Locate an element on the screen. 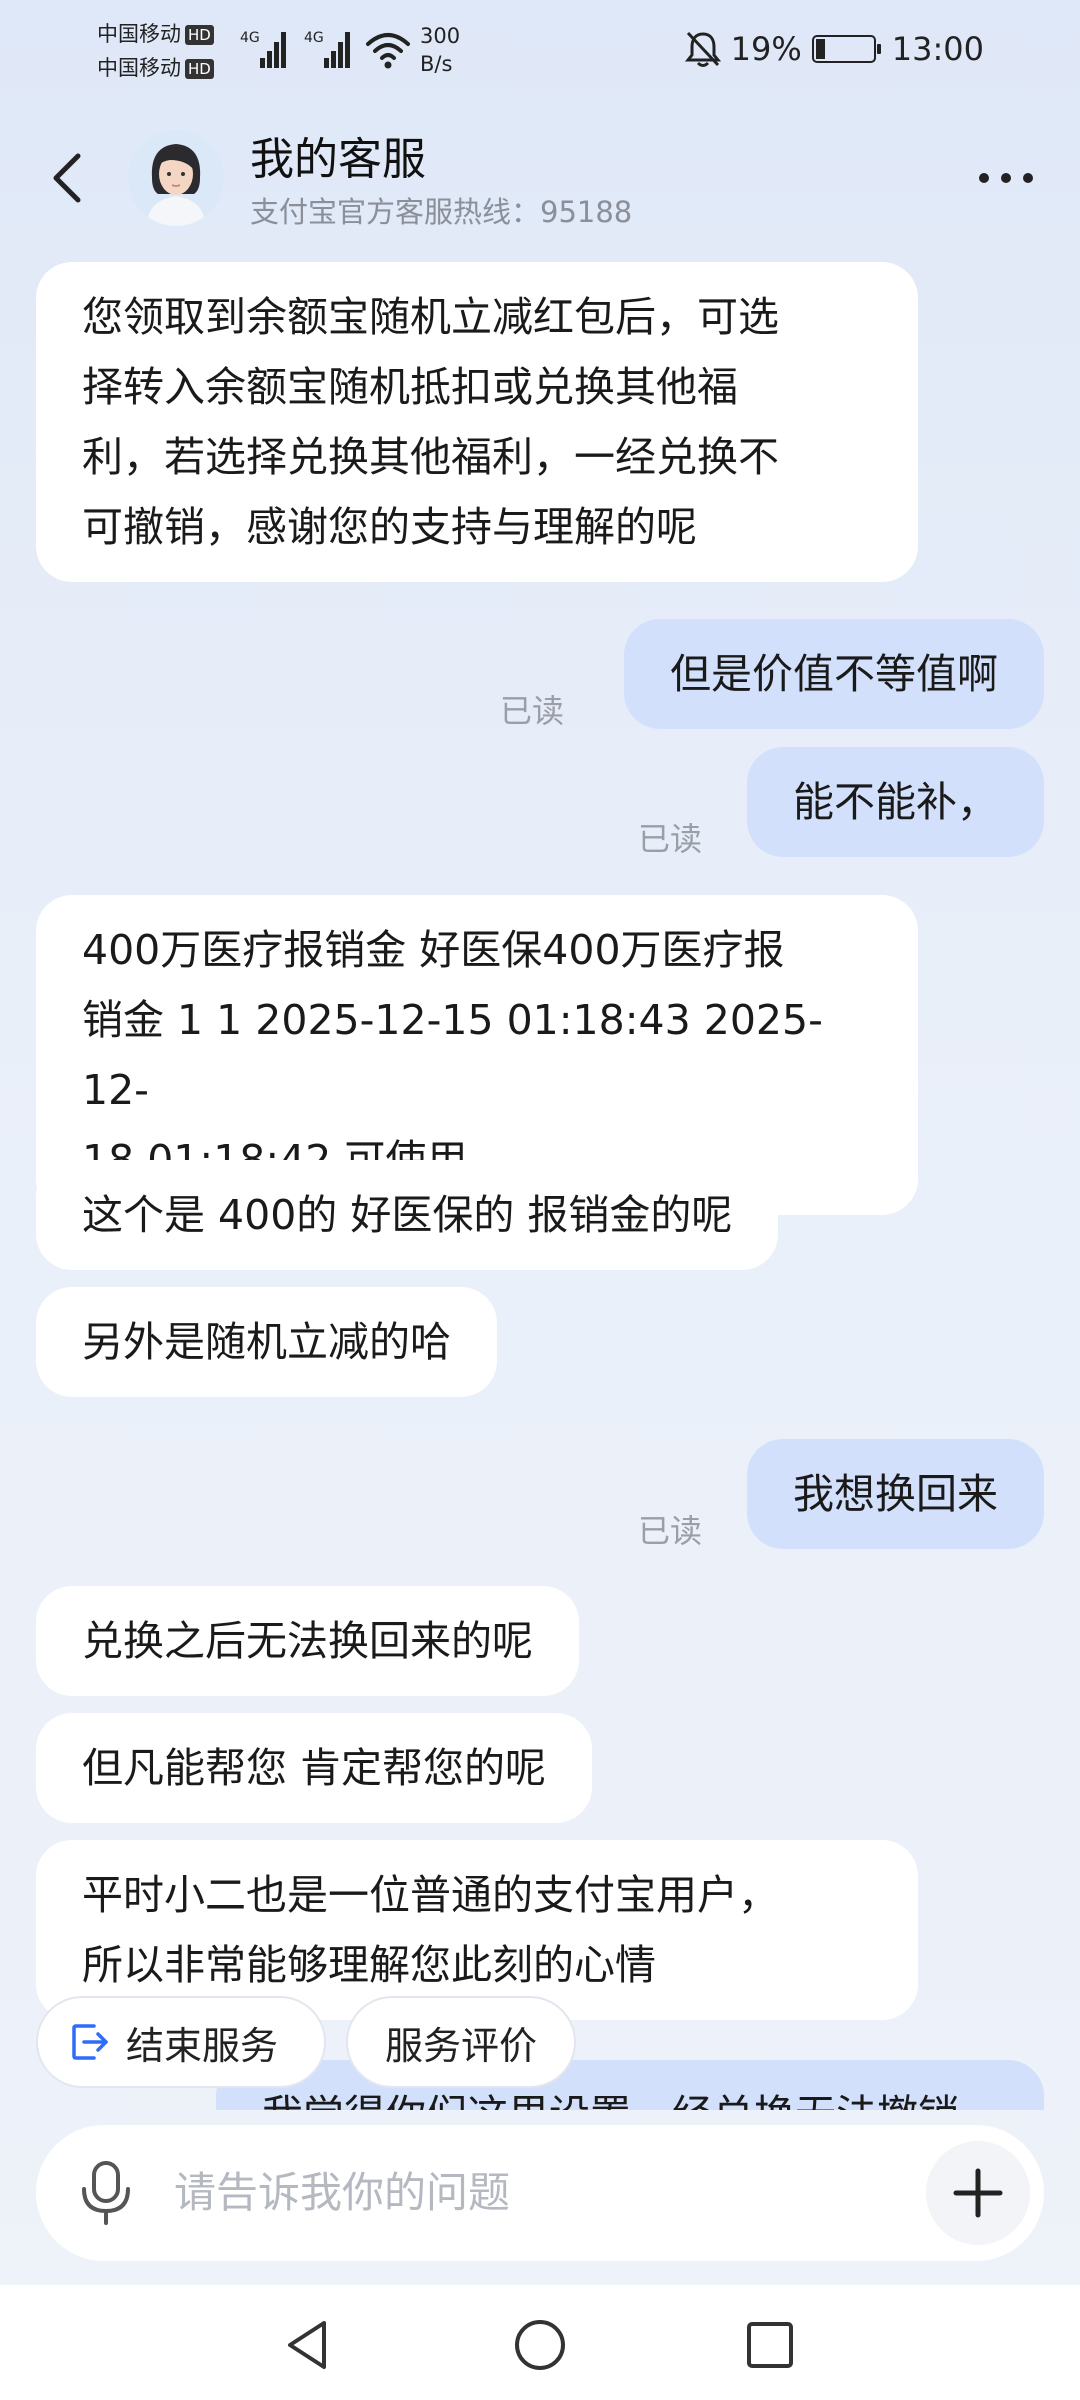 This screenshot has width=1080, height=2400. user-message-4: 我觉得你们这里设置一经兑换无法撤销 is located at coordinates (630, 2085).